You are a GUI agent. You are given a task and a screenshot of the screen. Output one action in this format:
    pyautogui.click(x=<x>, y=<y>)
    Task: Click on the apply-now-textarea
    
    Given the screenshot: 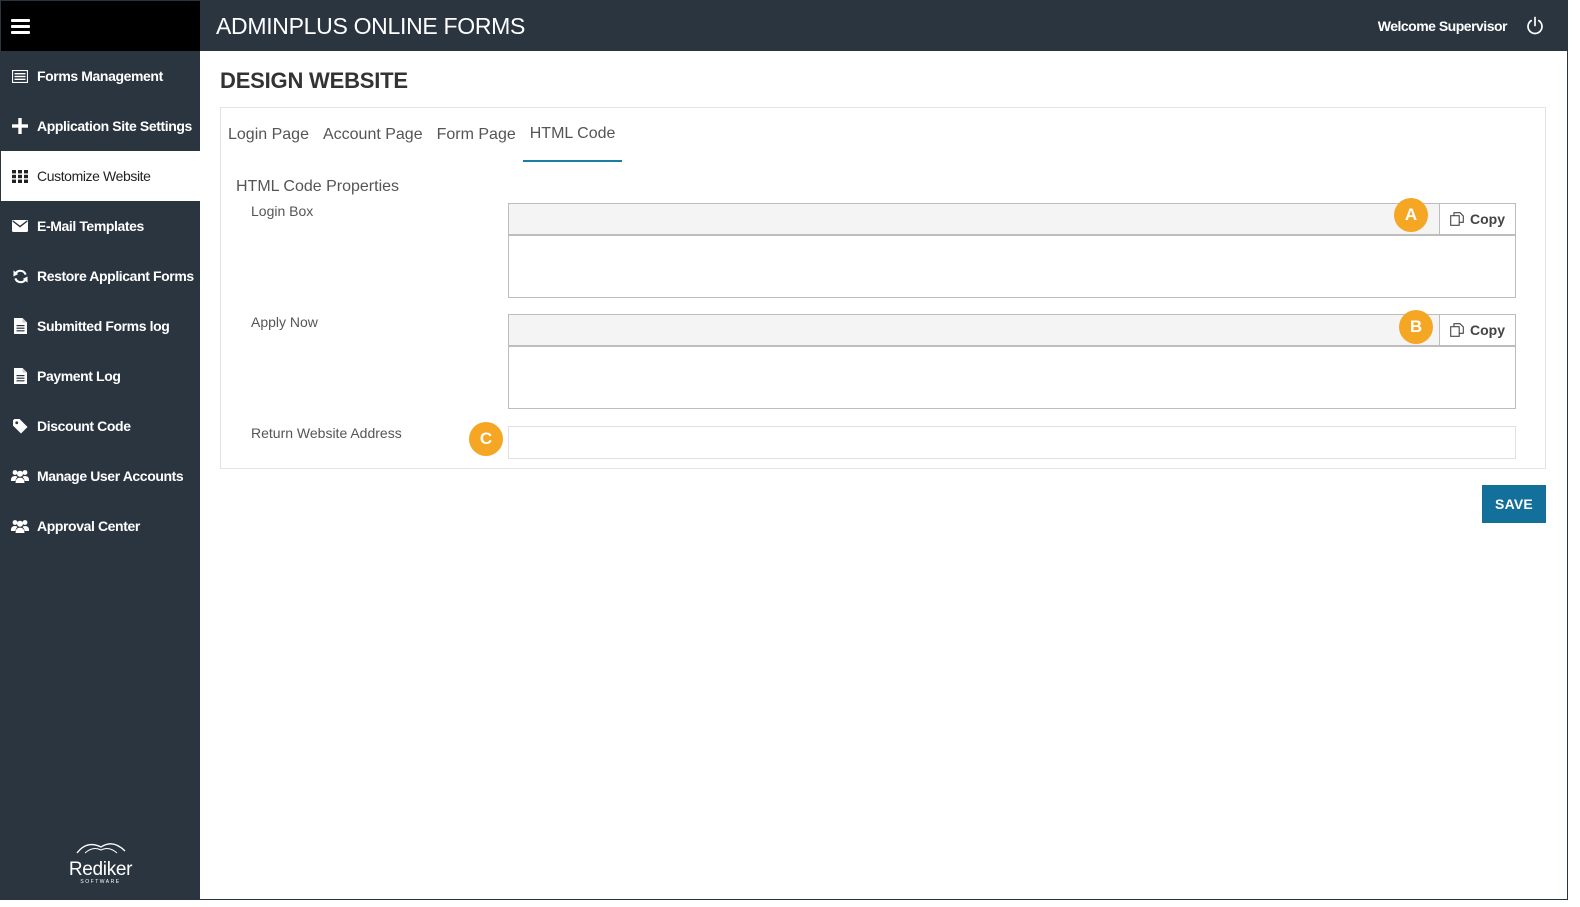 What is the action you would take?
    pyautogui.click(x=1012, y=377)
    